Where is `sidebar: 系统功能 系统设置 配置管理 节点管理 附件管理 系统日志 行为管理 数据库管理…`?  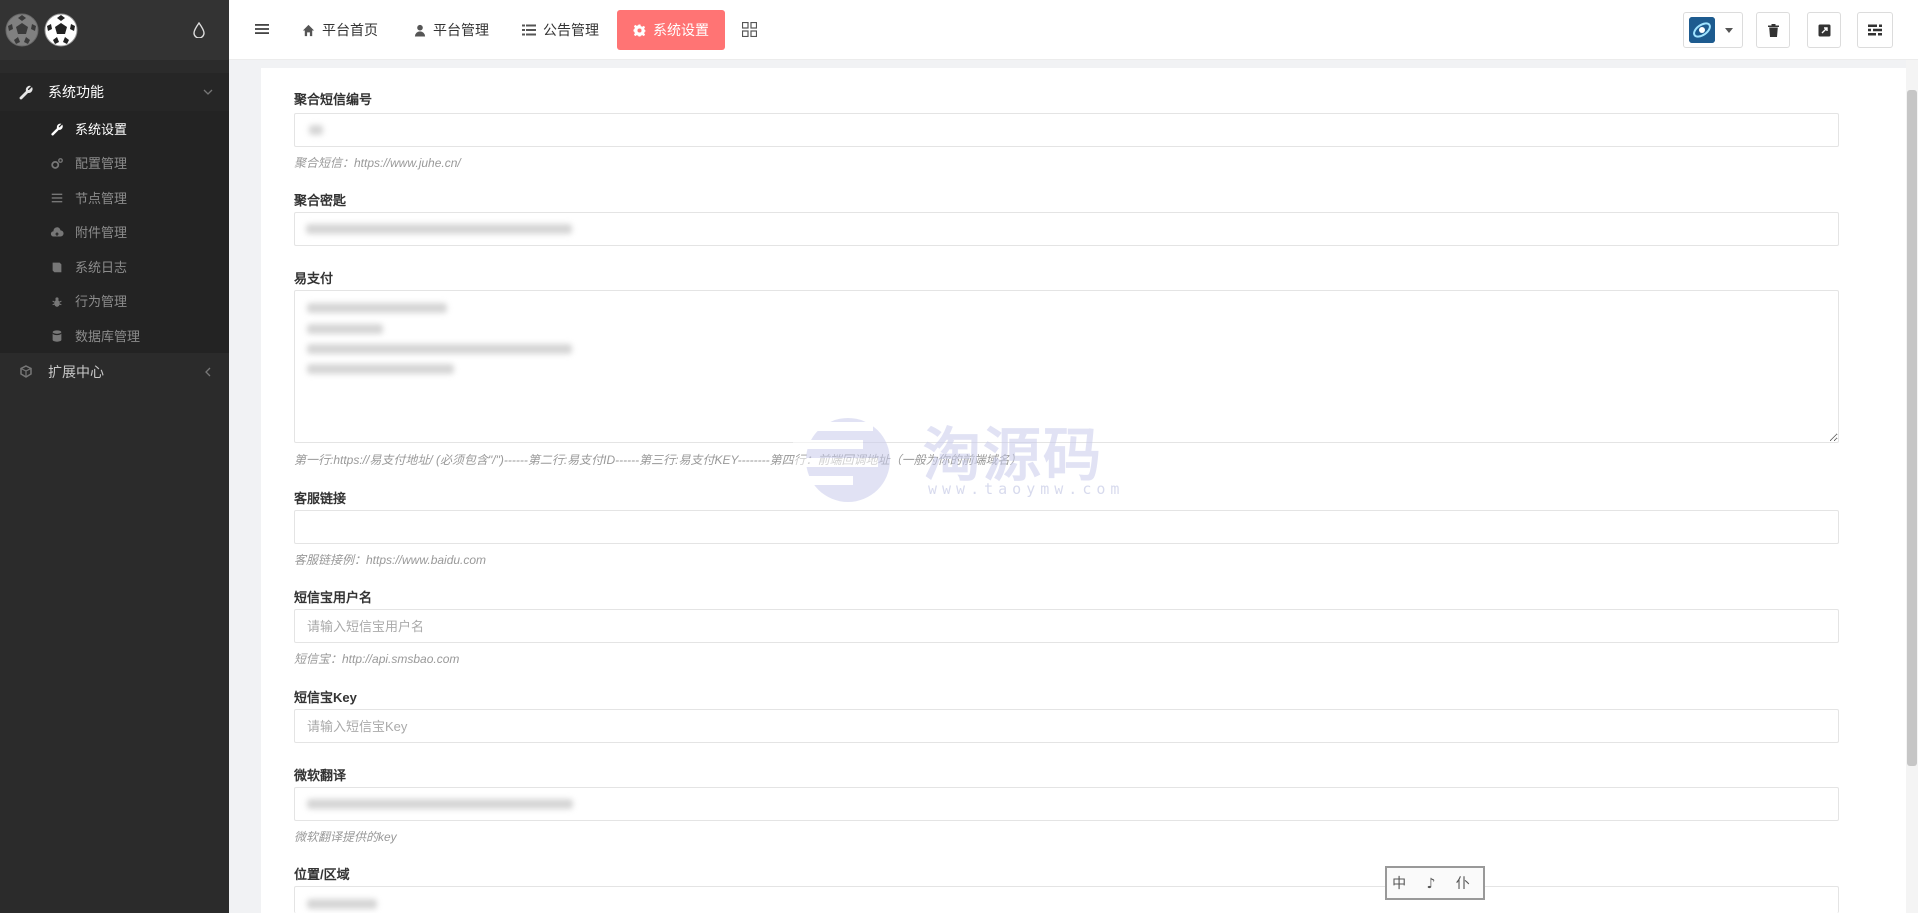 sidebar: 系统功能 系统设置 配置管理 节点管理 附件管理 系统日志 行为管理 数据库管理… is located at coordinates (114, 456).